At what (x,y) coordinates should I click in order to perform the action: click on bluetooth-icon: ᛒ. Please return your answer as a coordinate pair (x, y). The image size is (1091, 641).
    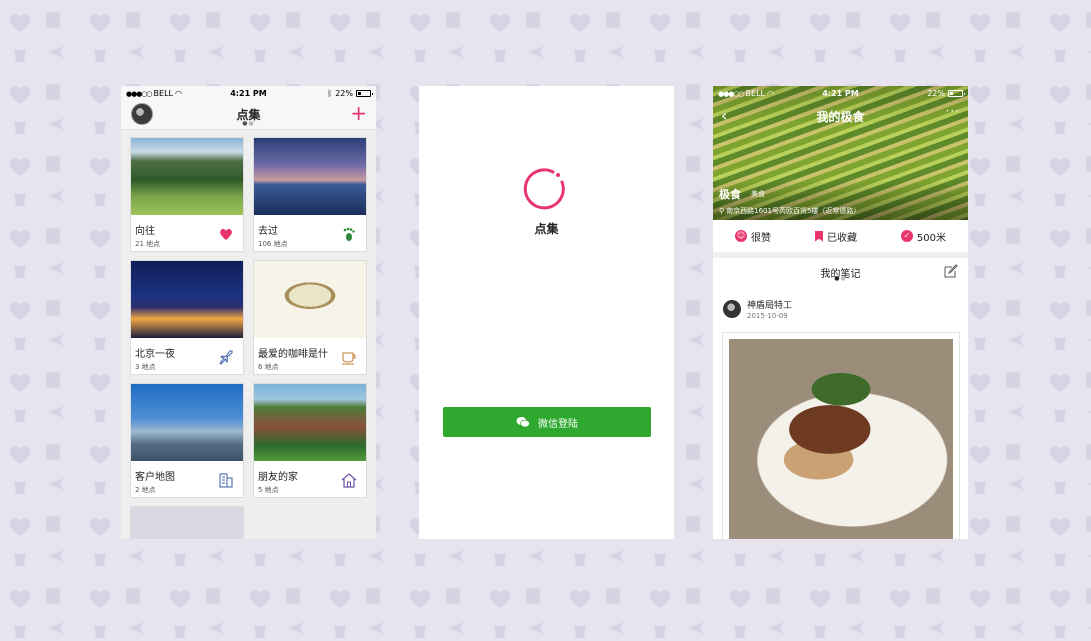
    Looking at the image, I should click on (330, 93).